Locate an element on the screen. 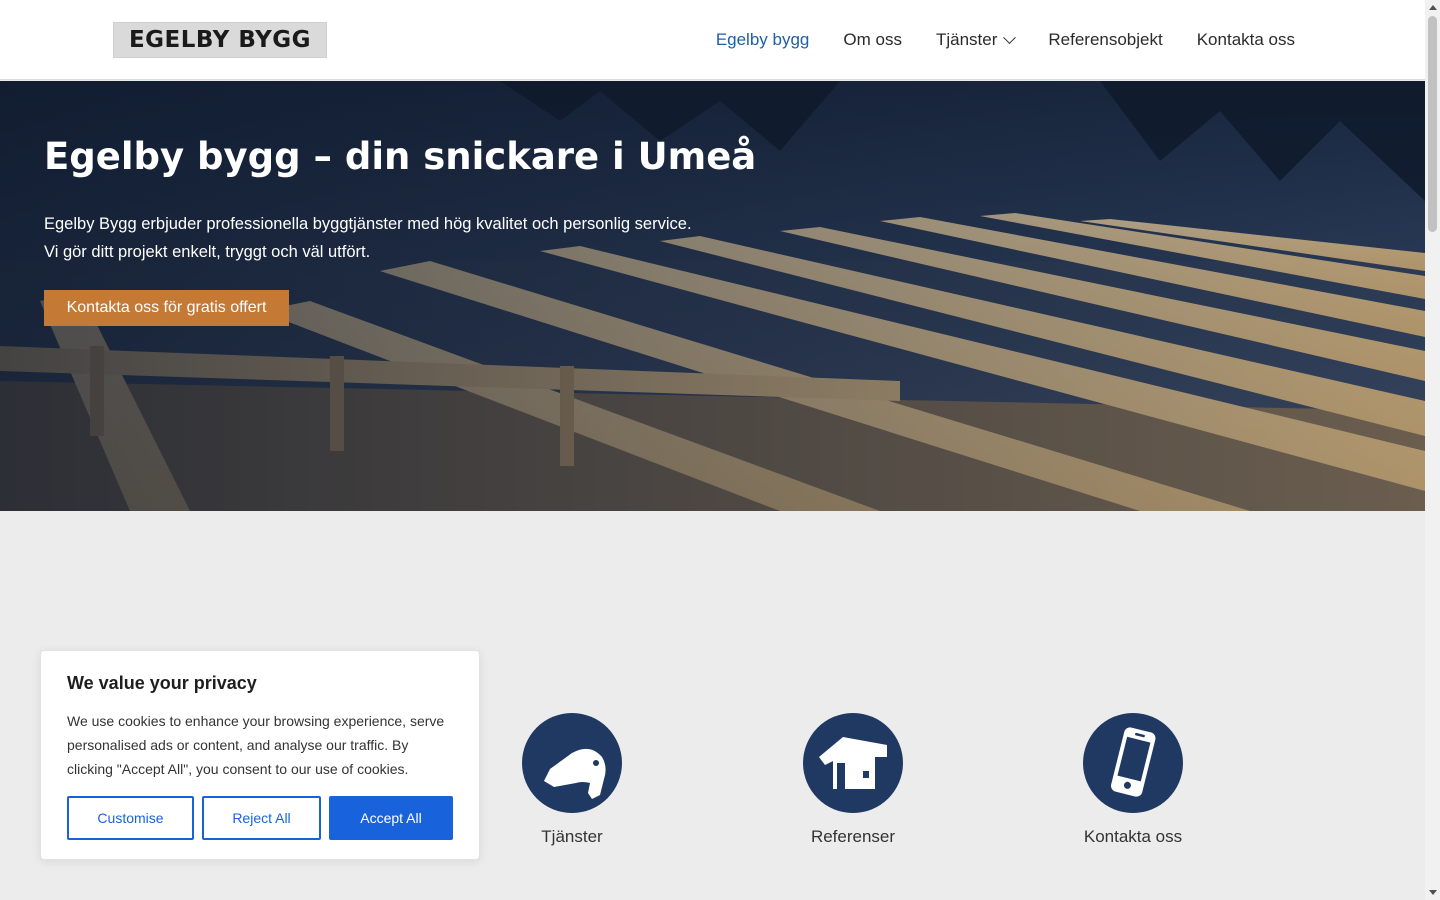  house-icon is located at coordinates (853, 763).